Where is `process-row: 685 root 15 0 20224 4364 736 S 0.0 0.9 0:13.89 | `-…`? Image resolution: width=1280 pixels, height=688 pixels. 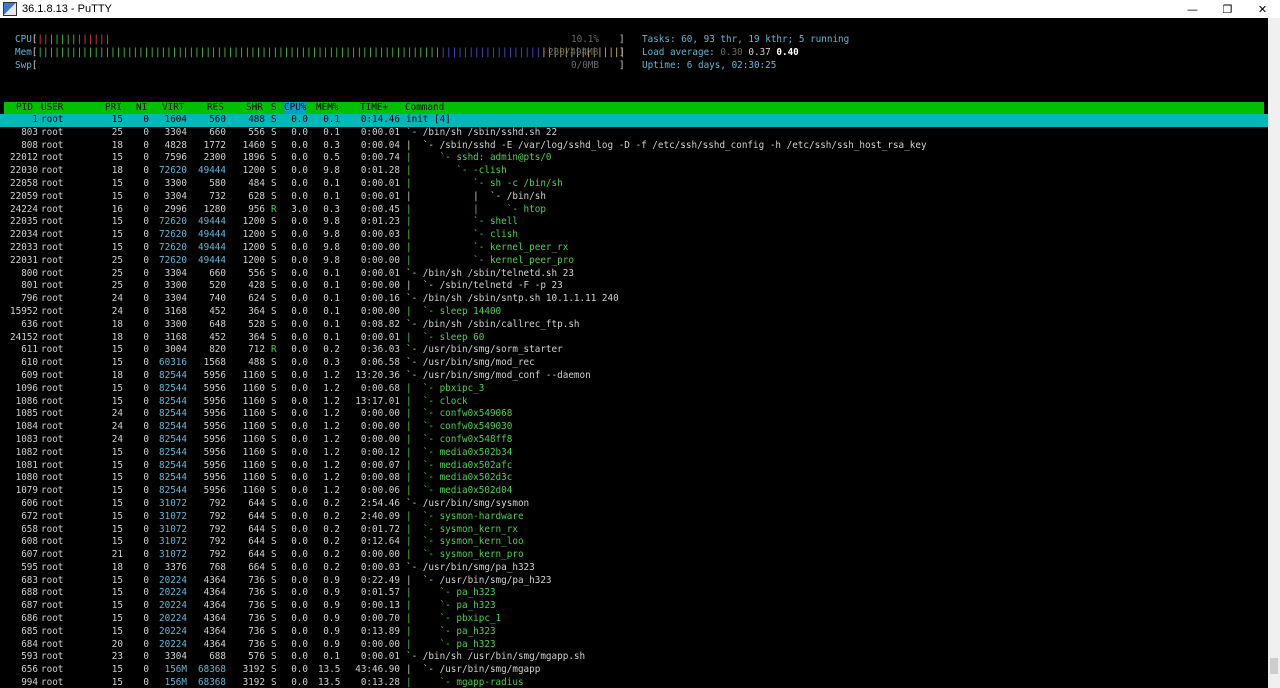 process-row: 685 root 15 0 20224 4364 736 S 0.0 0.9 0:13.89 | `-… is located at coordinates (634, 632).